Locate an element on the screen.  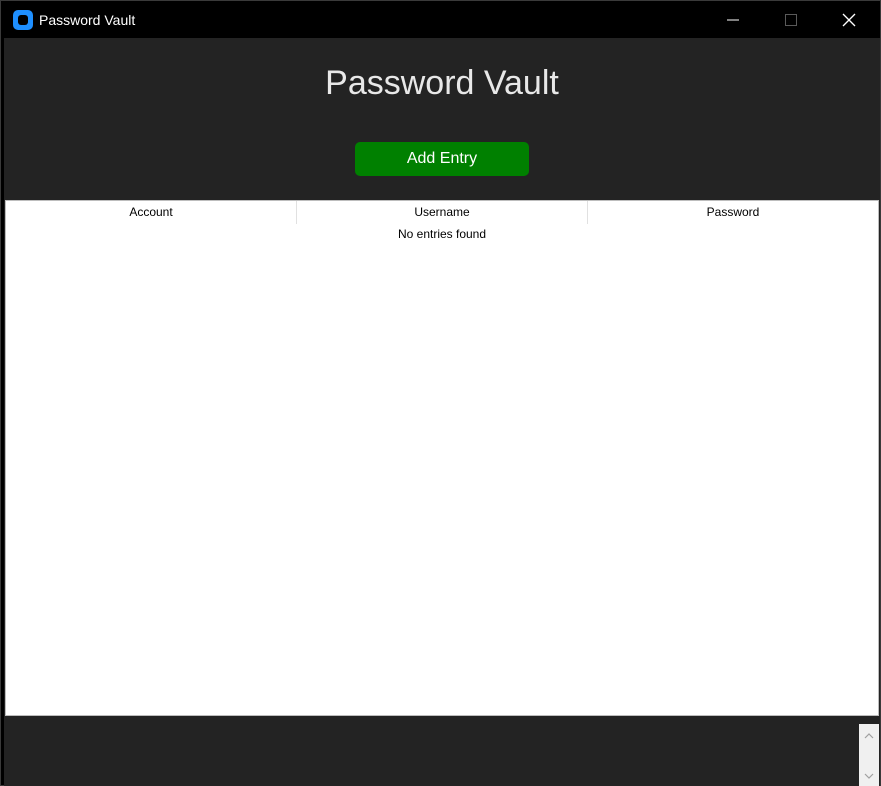
title-bar: Password Vault is located at coordinates (440, 19).